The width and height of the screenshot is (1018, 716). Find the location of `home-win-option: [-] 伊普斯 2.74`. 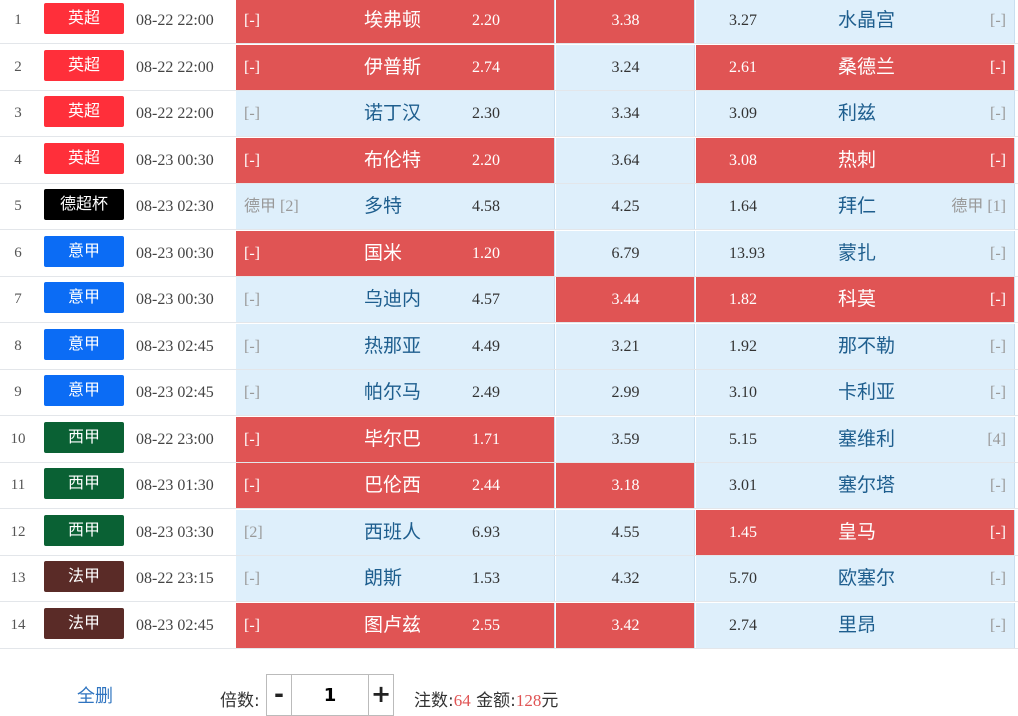

home-win-option: [-] 伊普斯 2.74 is located at coordinates (395, 67).